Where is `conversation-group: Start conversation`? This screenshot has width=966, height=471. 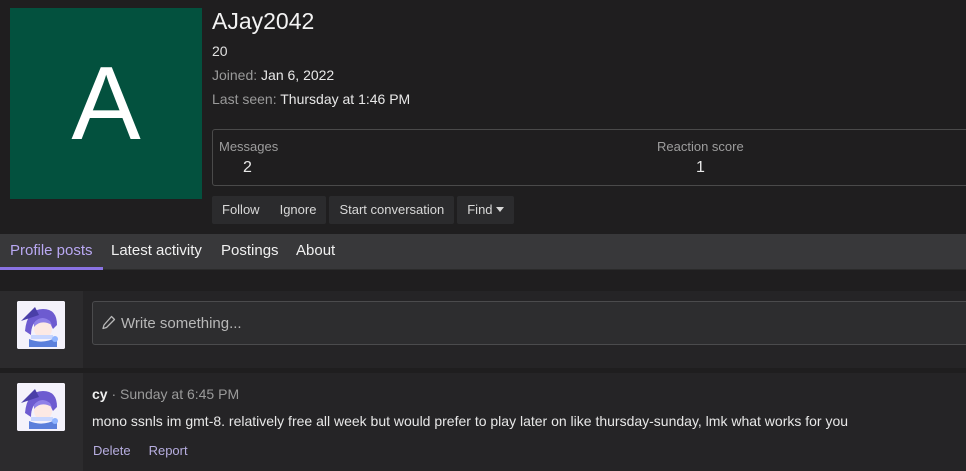 conversation-group: Start conversation is located at coordinates (392, 210).